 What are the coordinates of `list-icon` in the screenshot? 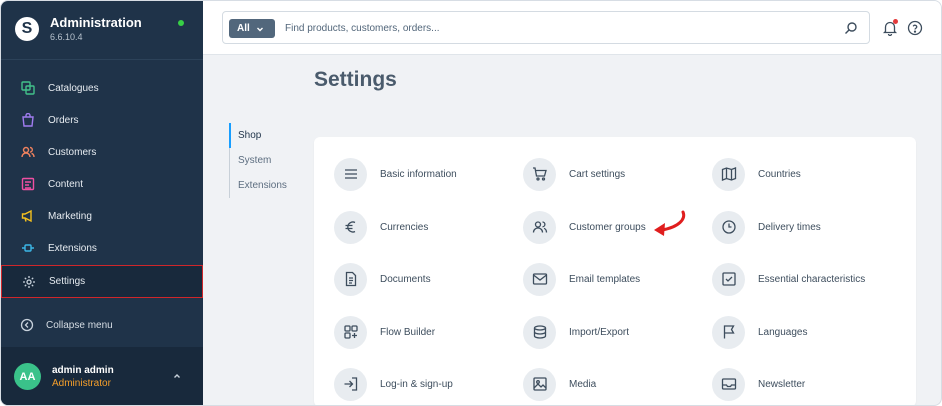 It's located at (350, 174).